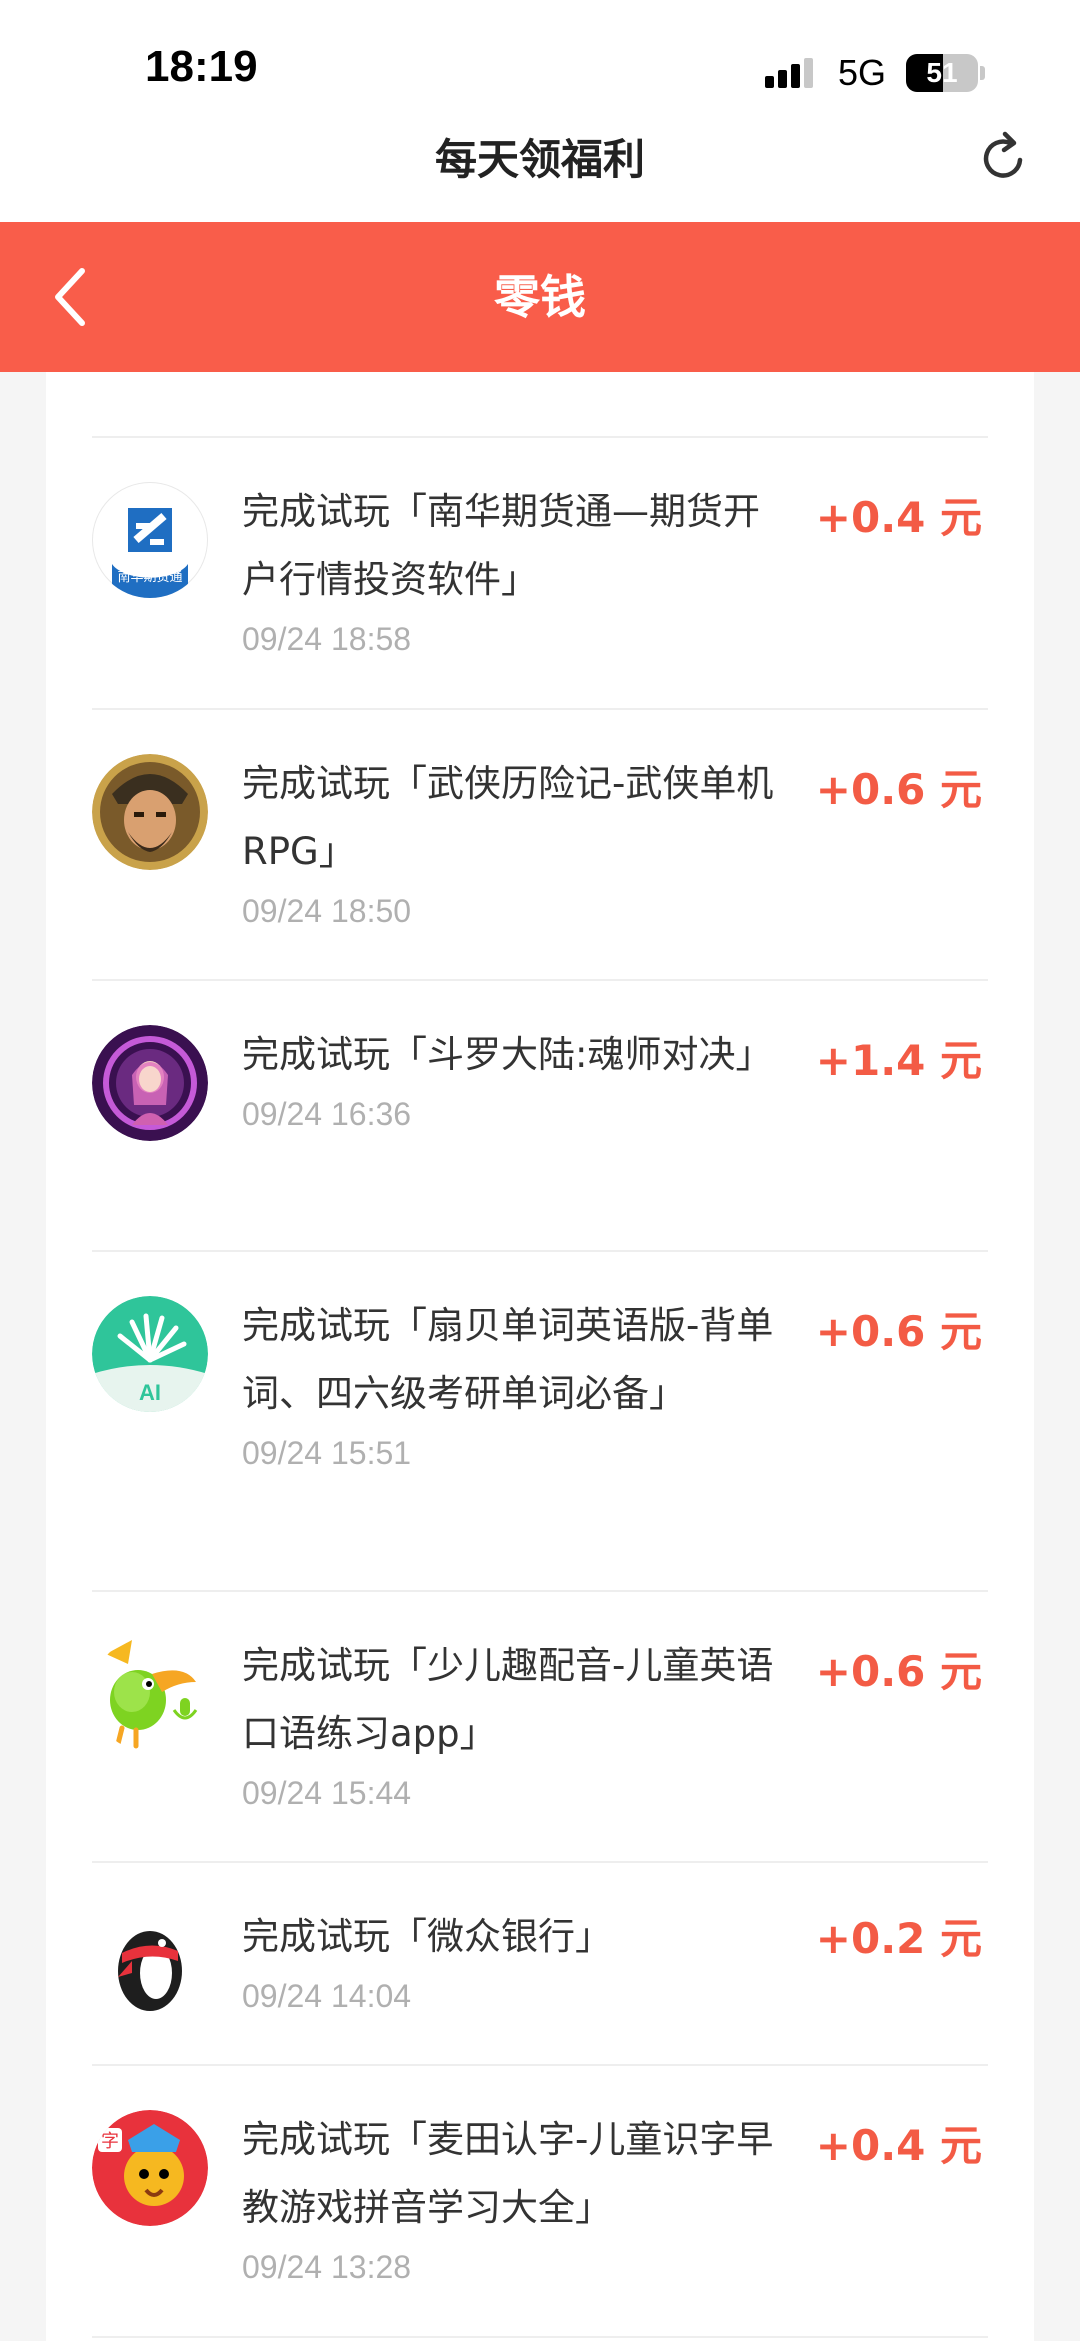  I want to click on record-title: 完成试玩「斗罗大陆:魂师对决」, so click(507, 1054).